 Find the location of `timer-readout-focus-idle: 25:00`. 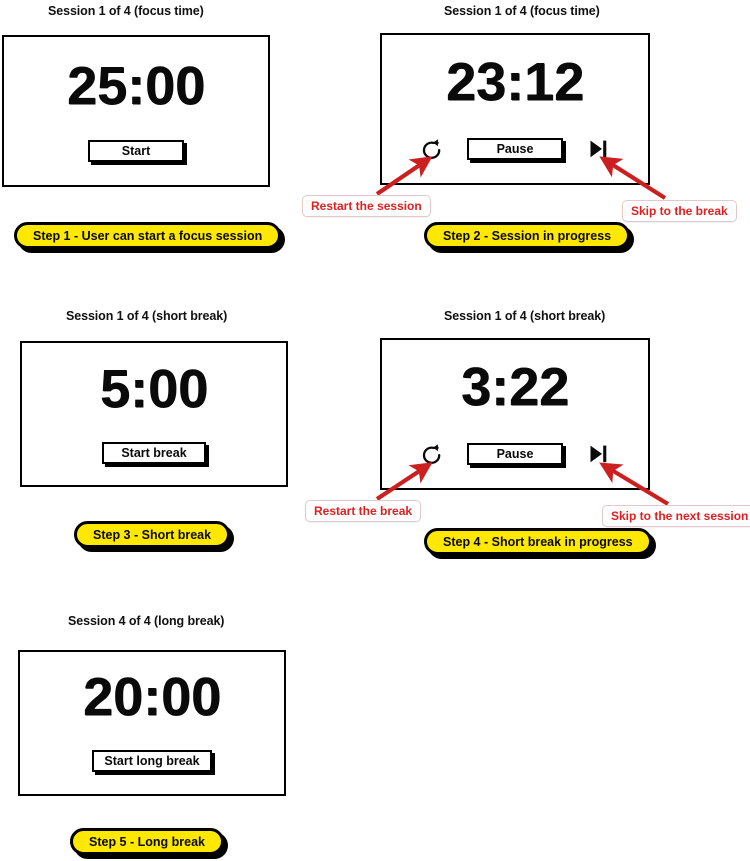

timer-readout-focus-idle: 25:00 is located at coordinates (136, 86).